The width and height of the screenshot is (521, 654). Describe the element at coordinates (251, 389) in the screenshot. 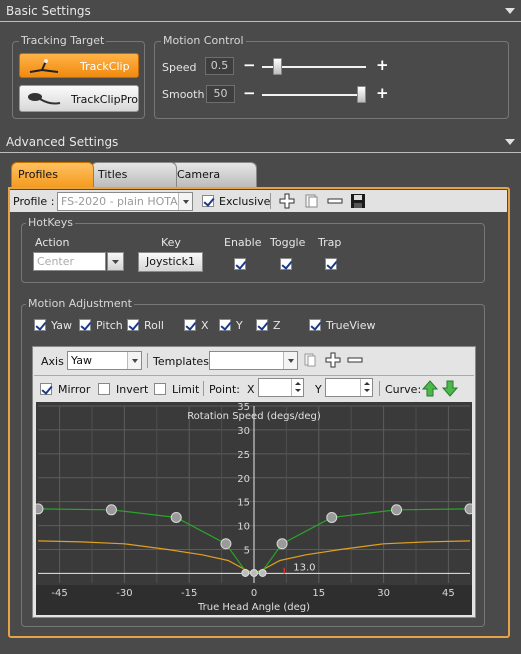

I see `point-x-label: X` at that location.